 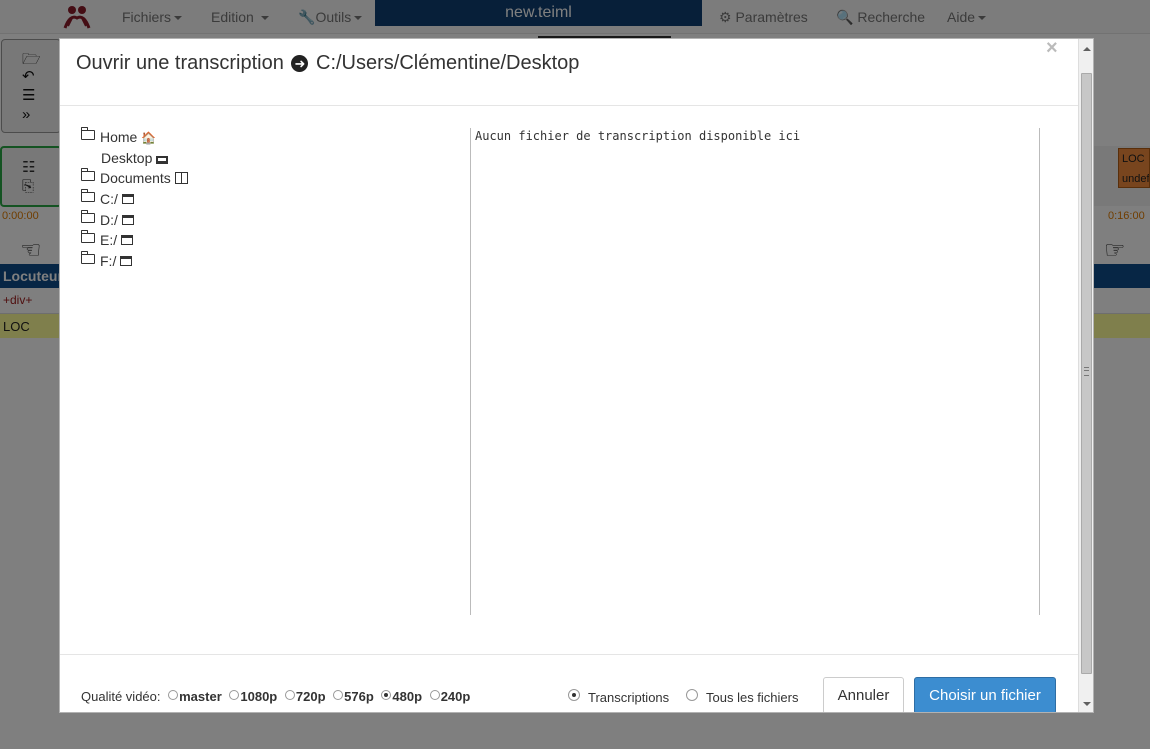 What do you see at coordinates (289, 695) in the screenshot?
I see `radio-720p` at bounding box center [289, 695].